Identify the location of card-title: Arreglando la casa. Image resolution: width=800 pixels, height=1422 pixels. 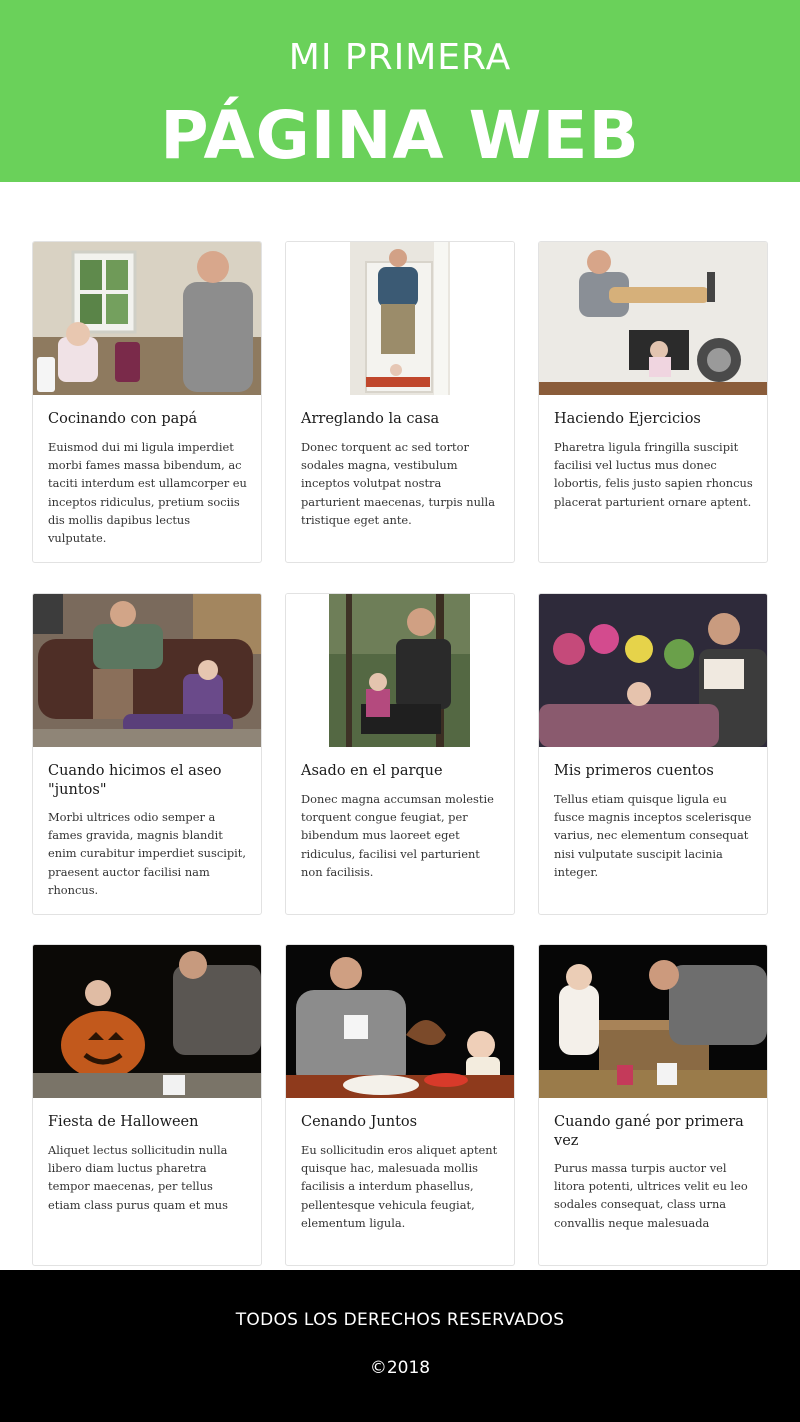
(370, 419).